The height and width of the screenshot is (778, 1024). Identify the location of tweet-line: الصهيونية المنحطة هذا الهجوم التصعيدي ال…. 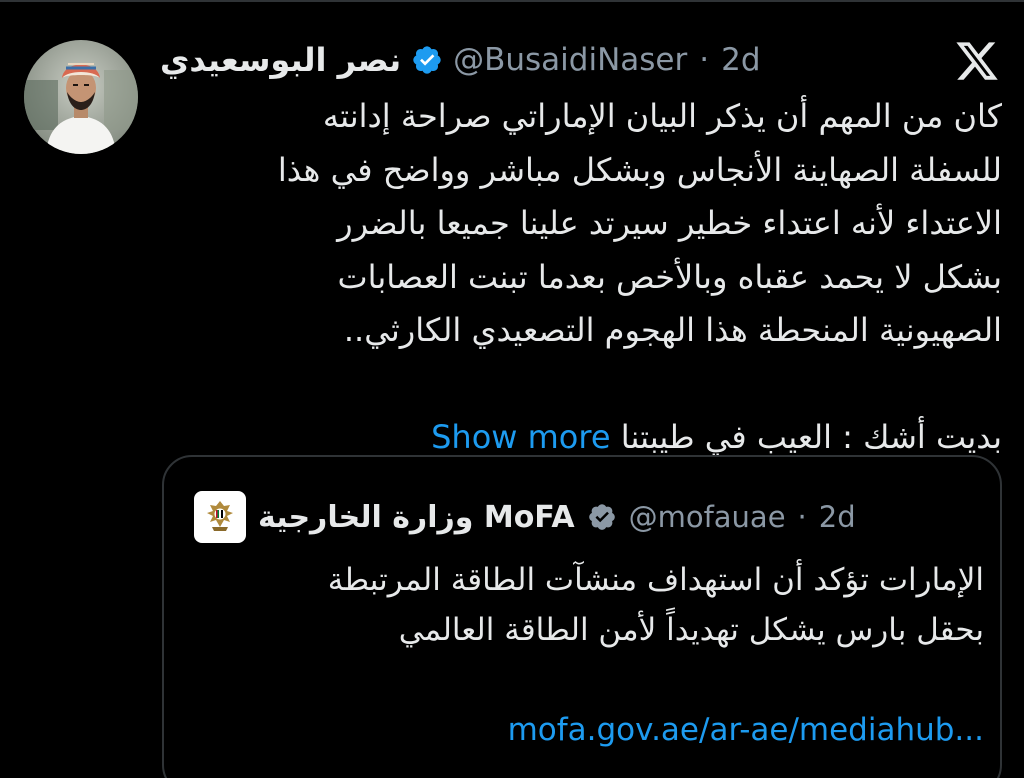
(672, 330).